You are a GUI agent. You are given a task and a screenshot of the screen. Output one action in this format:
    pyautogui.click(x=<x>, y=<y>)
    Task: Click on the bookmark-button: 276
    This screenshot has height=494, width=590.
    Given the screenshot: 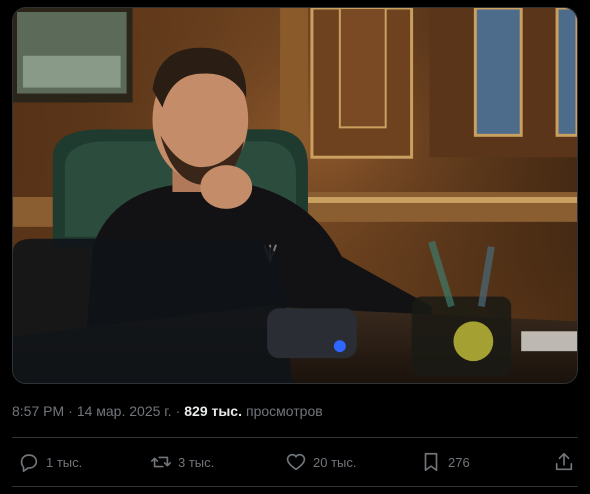 What is the action you would take?
    pyautogui.click(x=445, y=462)
    